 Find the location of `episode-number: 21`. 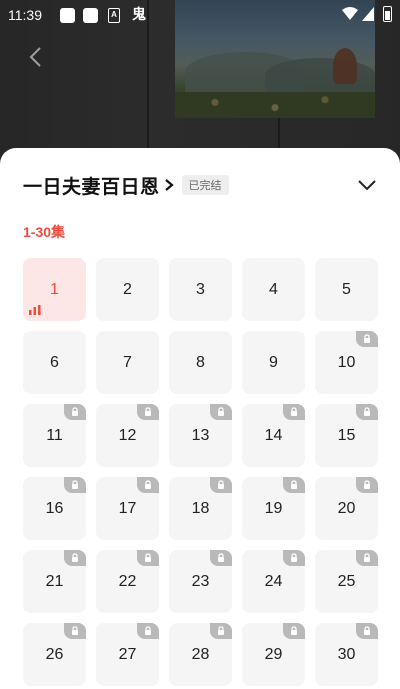

episode-number: 21 is located at coordinates (54, 581).